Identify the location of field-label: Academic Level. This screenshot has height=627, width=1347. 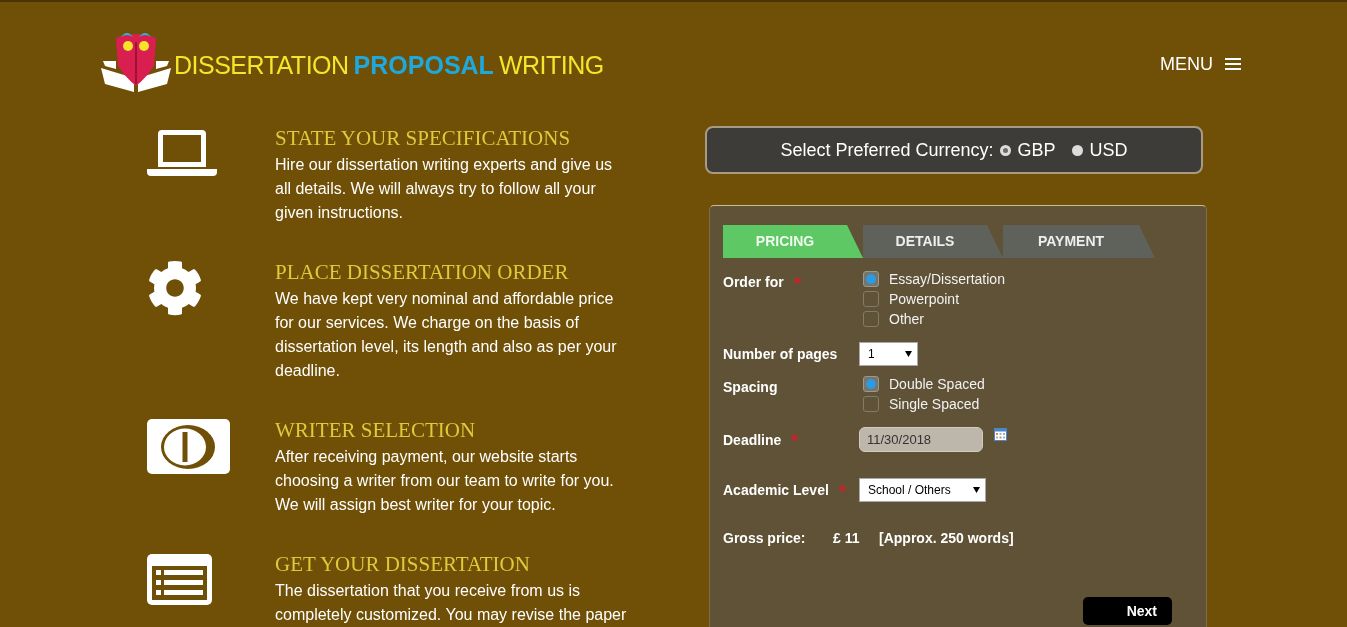
(776, 490).